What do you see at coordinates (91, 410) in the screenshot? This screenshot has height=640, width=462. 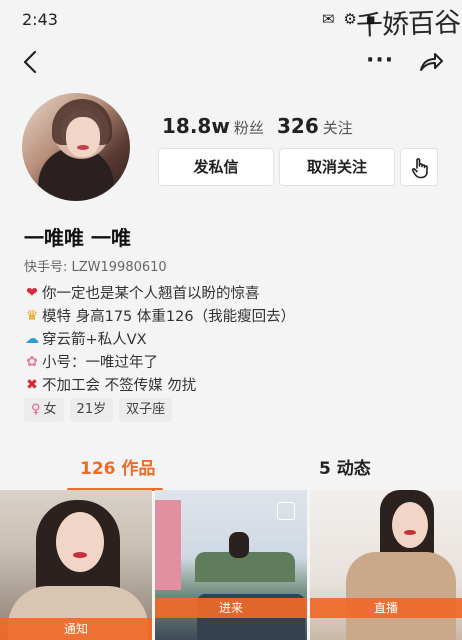 I see `age-tag: 21岁` at bounding box center [91, 410].